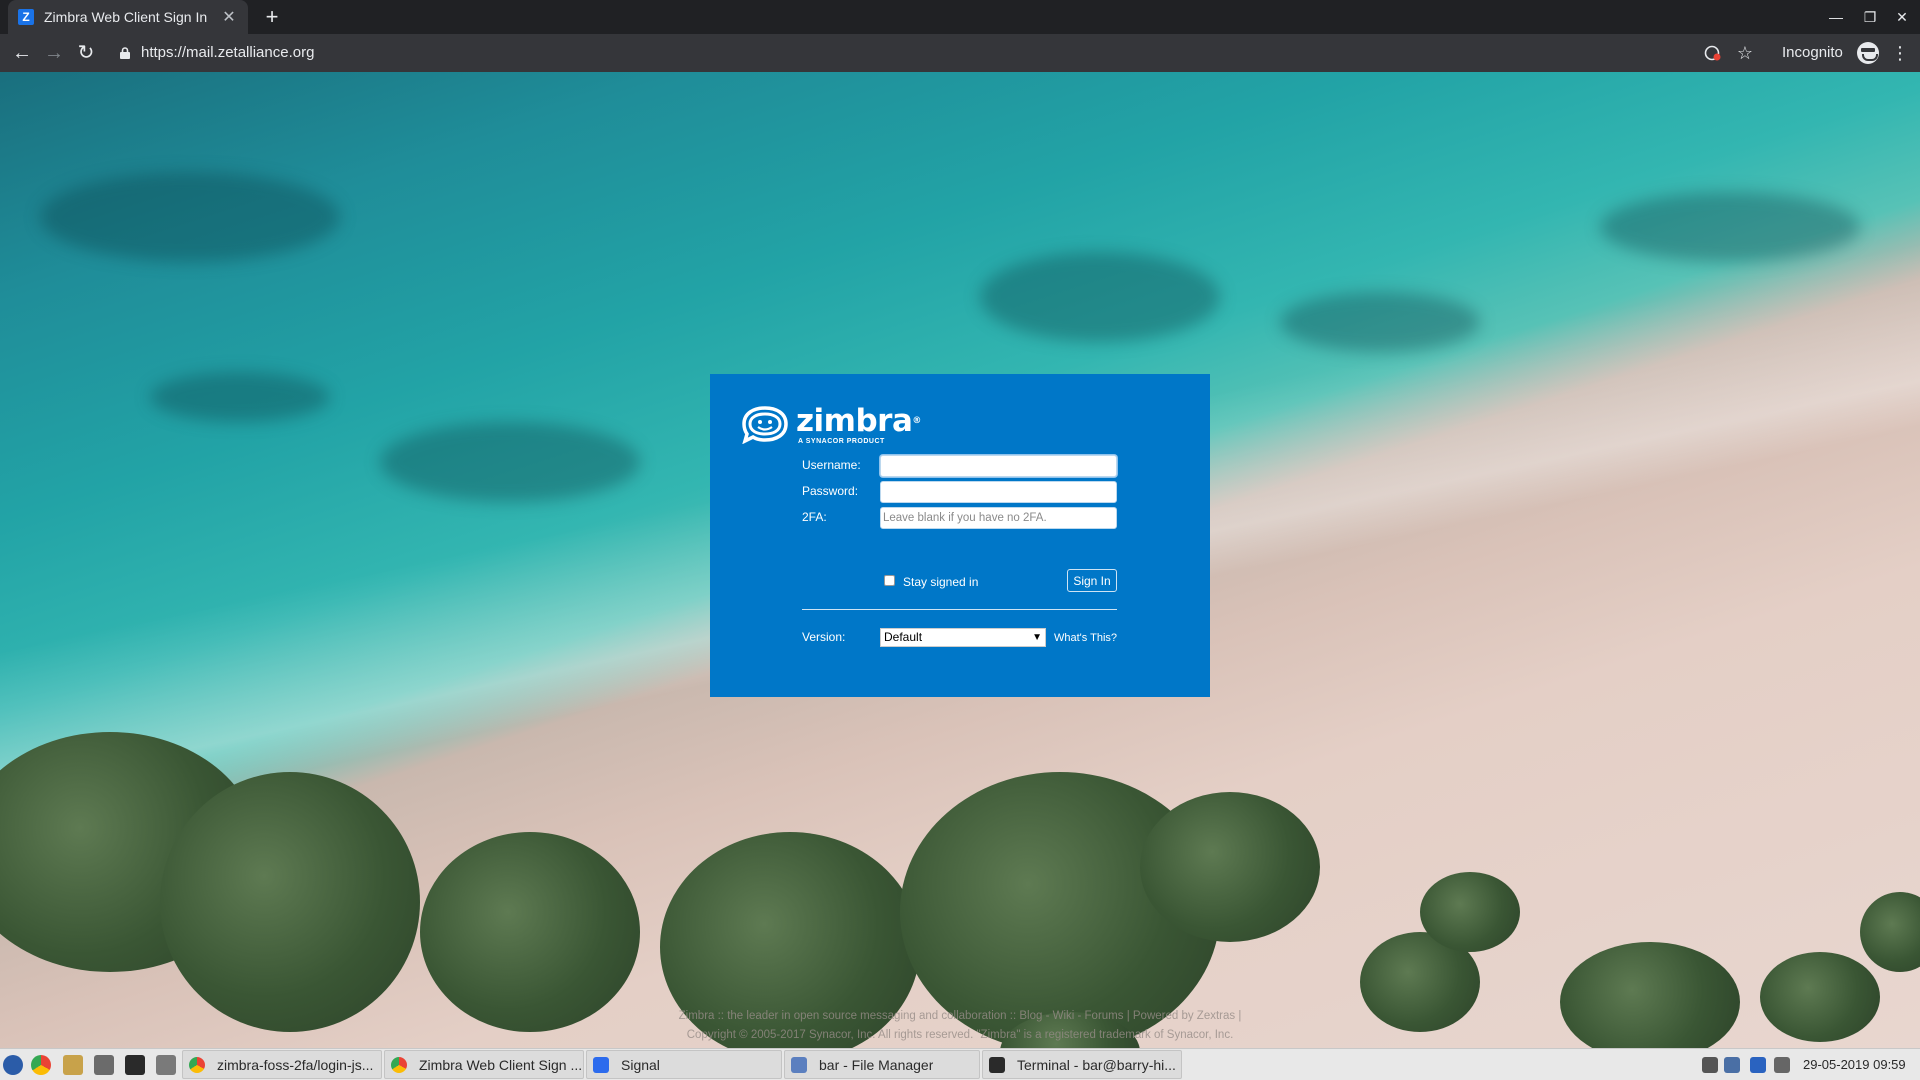 The image size is (1920, 1080). Describe the element at coordinates (941, 582) in the screenshot. I see `stay-signed-in-label: Stay signed in` at that location.